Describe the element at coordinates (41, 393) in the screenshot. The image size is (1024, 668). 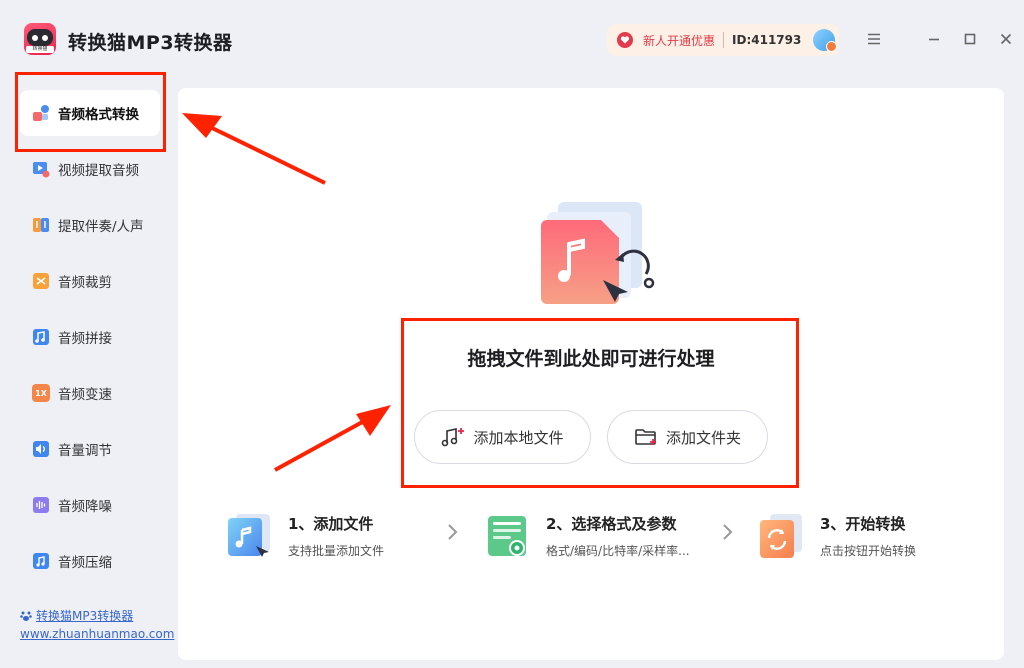
I see `audio-speed-icon: 1X` at that location.